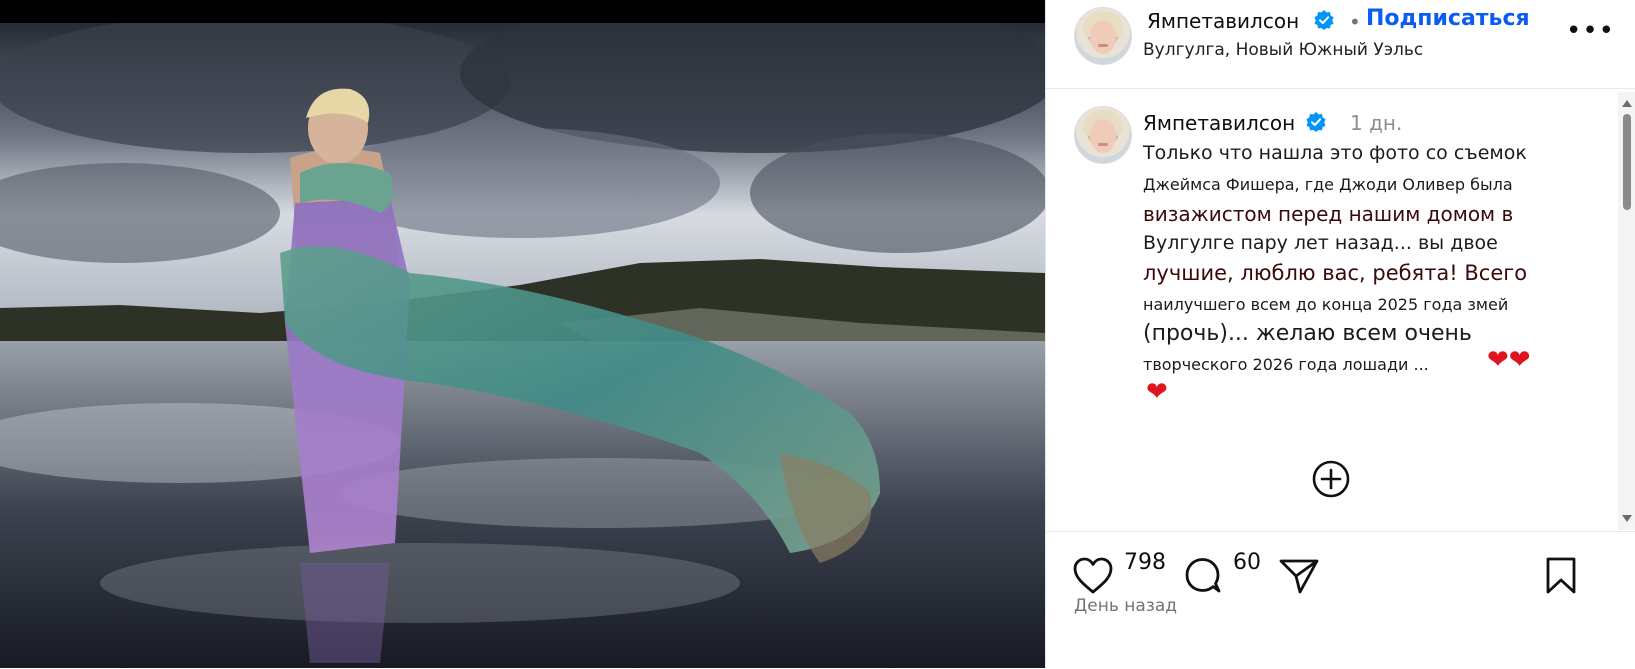 This screenshot has height=669, width=1635. I want to click on comments-count: 60, so click(1247, 562).